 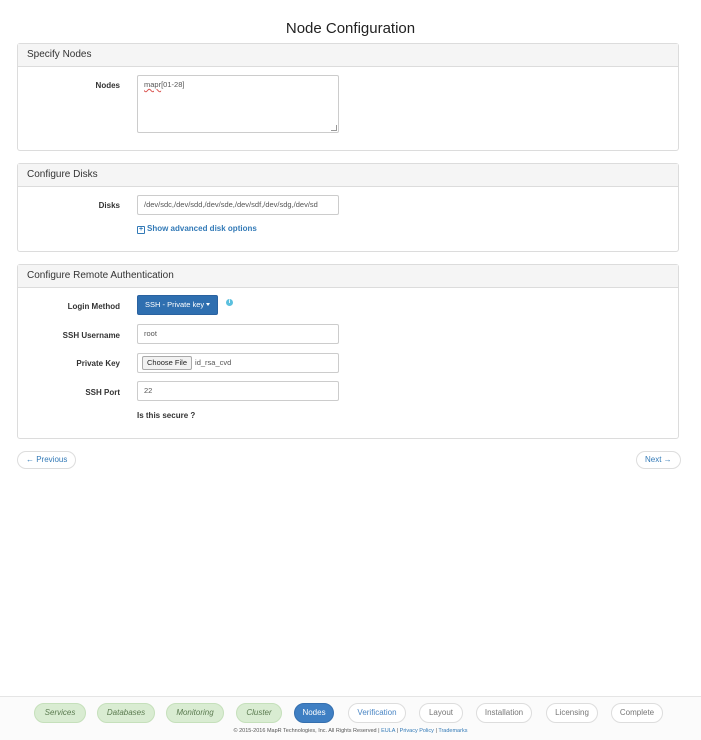 I want to click on login-method-dropdown: SSH - Private key, so click(x=178, y=305).